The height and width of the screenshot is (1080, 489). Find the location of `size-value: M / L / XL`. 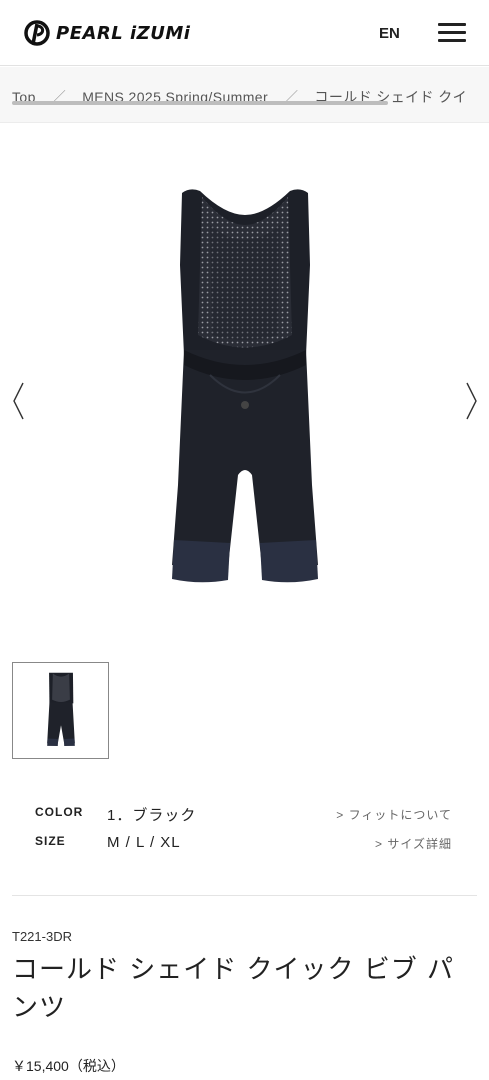

size-value: M / L / XL is located at coordinates (144, 842).